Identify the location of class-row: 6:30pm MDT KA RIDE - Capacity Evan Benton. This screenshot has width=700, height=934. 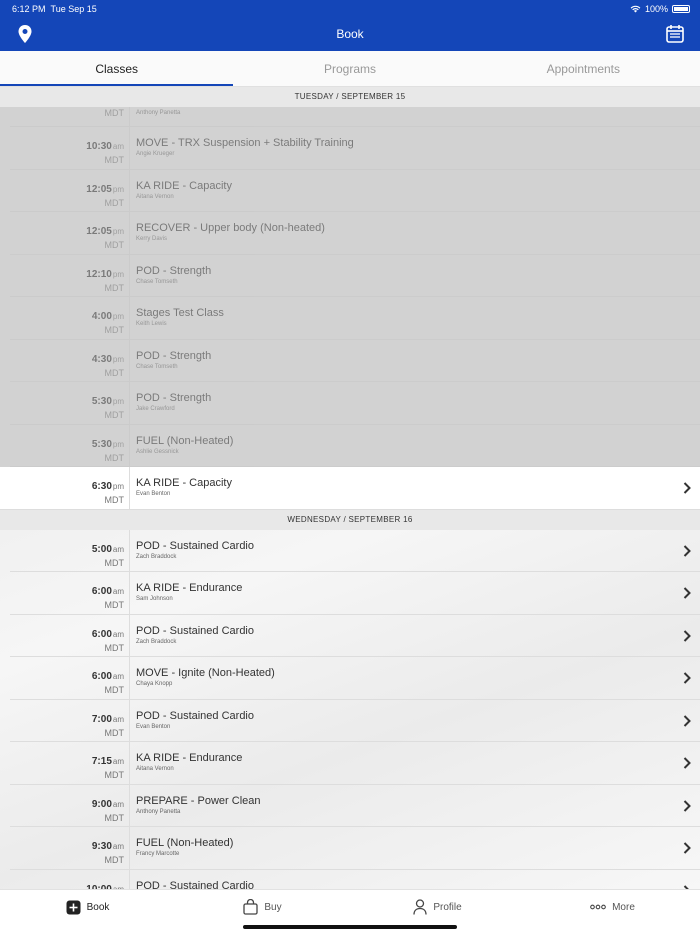
(350, 488).